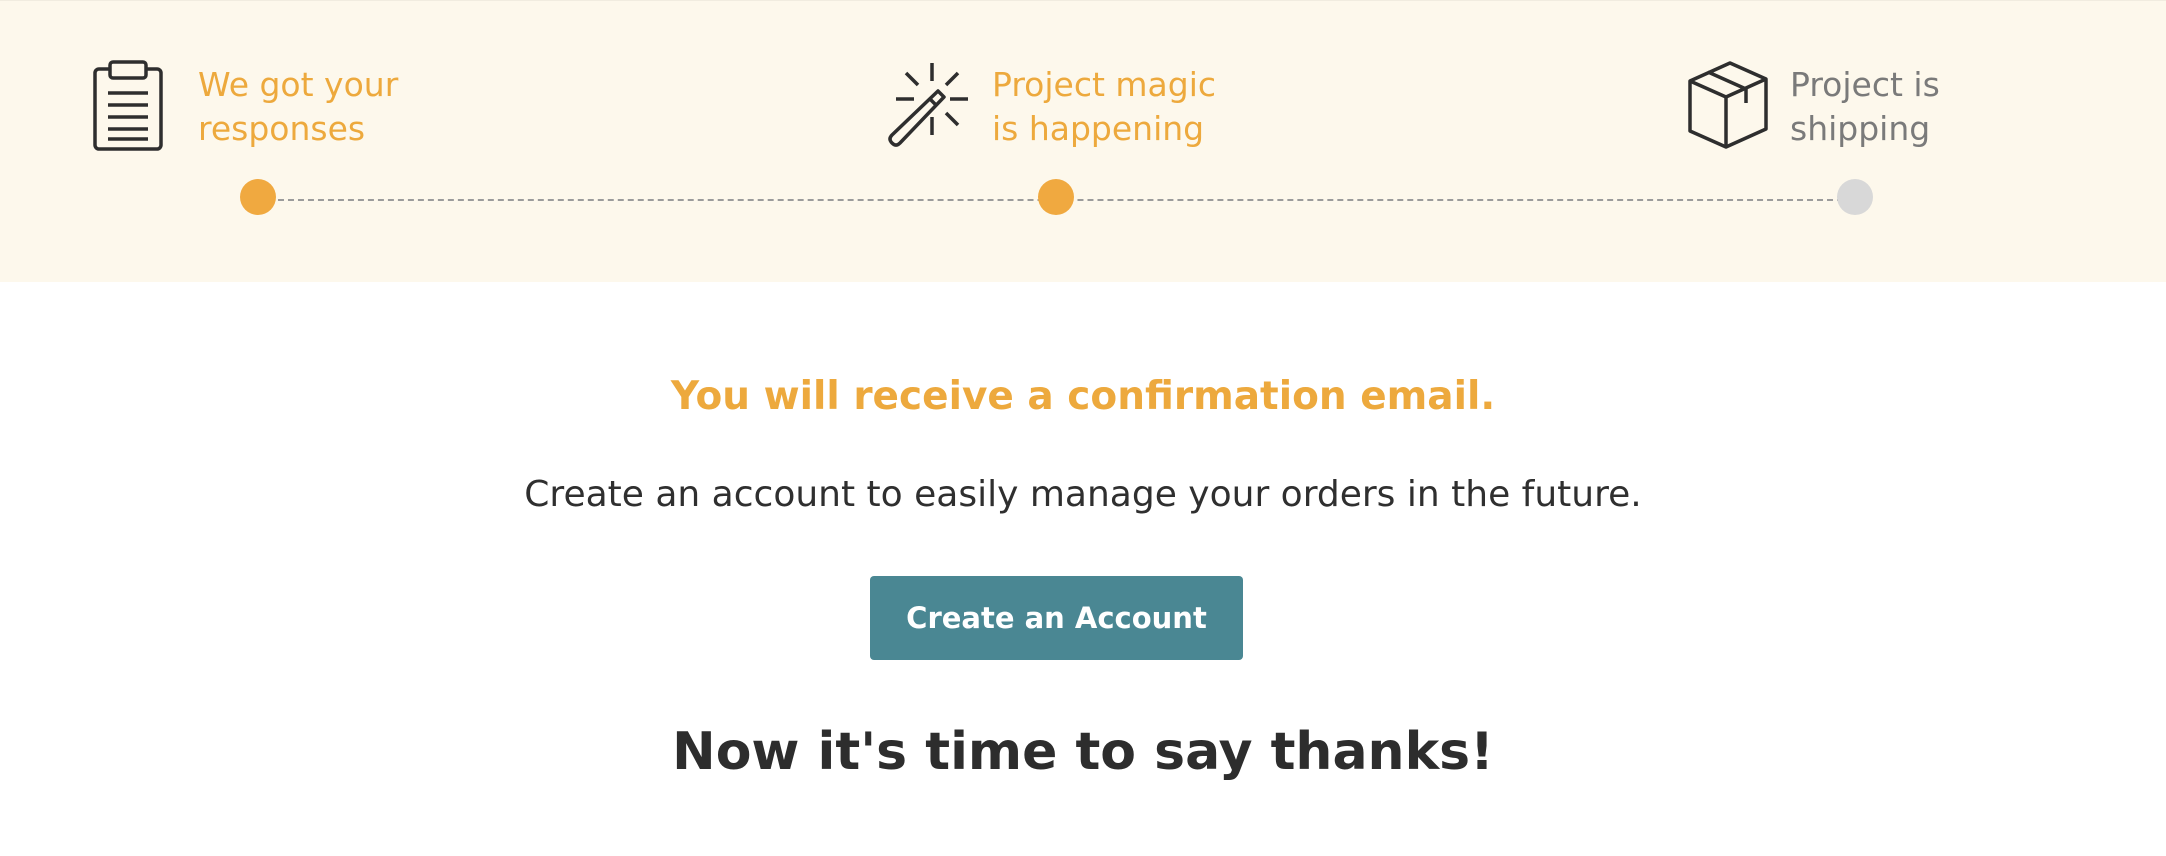  Describe the element at coordinates (1865, 84) in the screenshot. I see `step-label-line: Project is` at that location.